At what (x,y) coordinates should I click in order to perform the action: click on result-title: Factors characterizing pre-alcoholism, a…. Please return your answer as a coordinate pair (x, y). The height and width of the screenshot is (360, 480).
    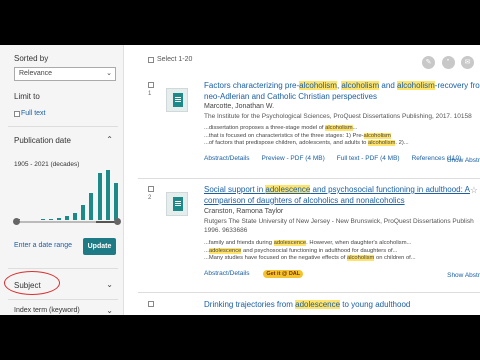
    Looking at the image, I should click on (342, 91).